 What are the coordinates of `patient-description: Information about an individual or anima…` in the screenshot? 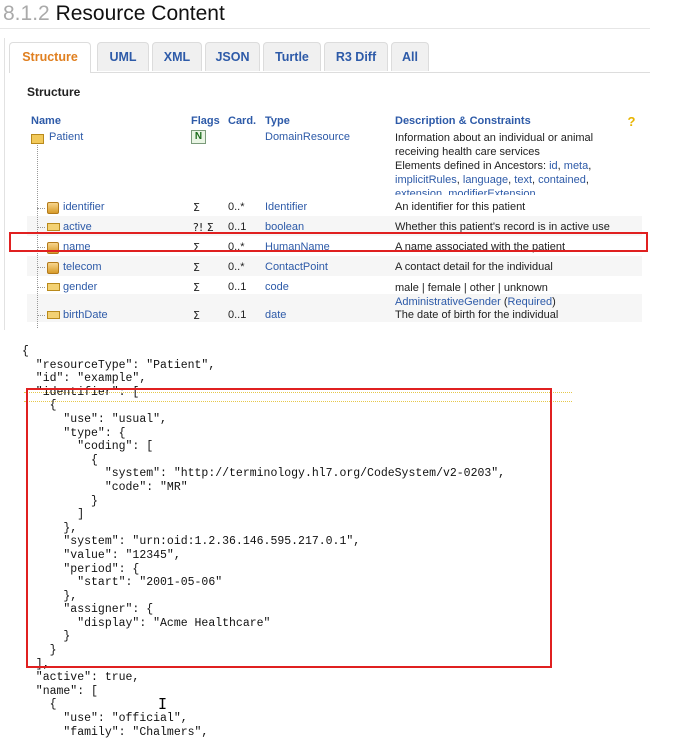 It's located at (515, 163).